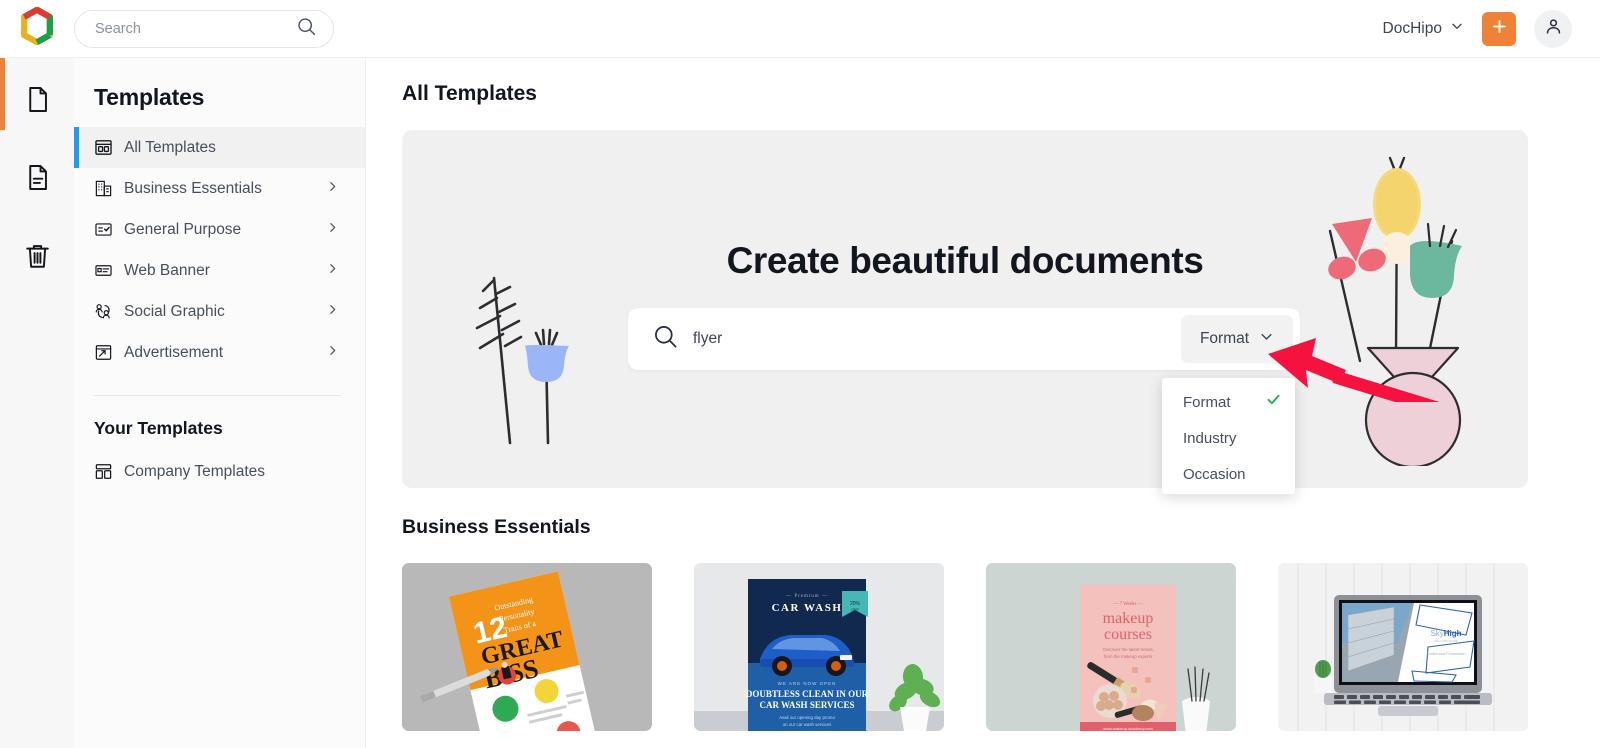 This screenshot has width=1600, height=748. Describe the element at coordinates (170, 147) in the screenshot. I see `sidebar-item-label: All Templates` at that location.